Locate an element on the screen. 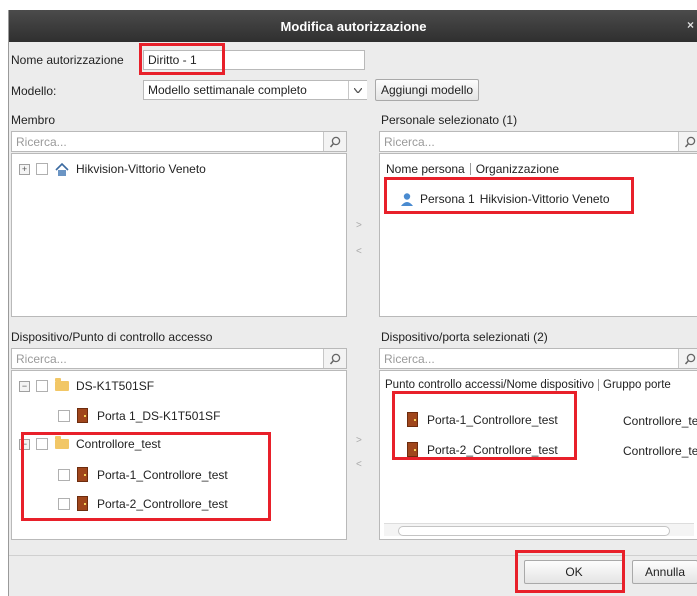  selected-devices-label: Dispositivo/porta selezionati (2) is located at coordinates (464, 337).